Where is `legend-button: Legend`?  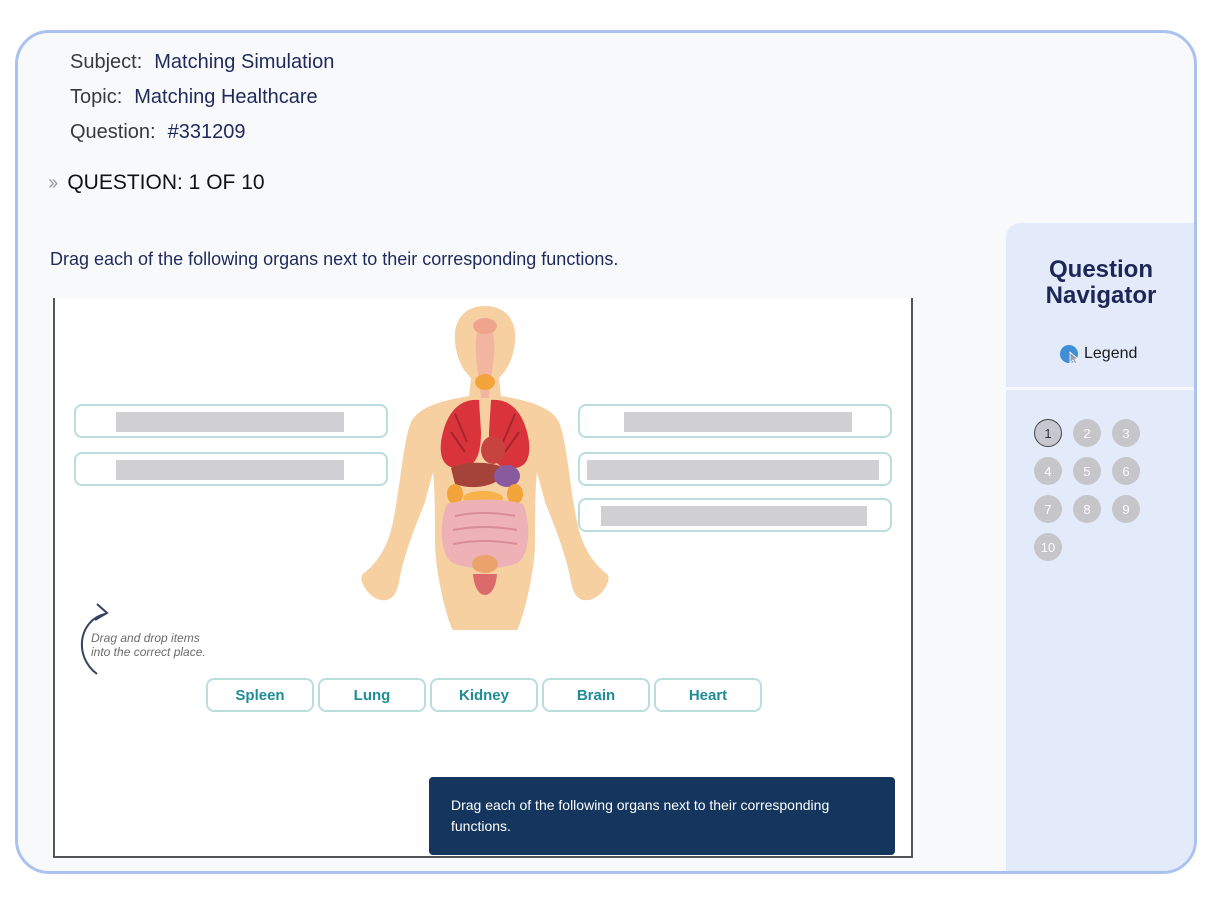 legend-button: Legend is located at coordinates (1099, 355).